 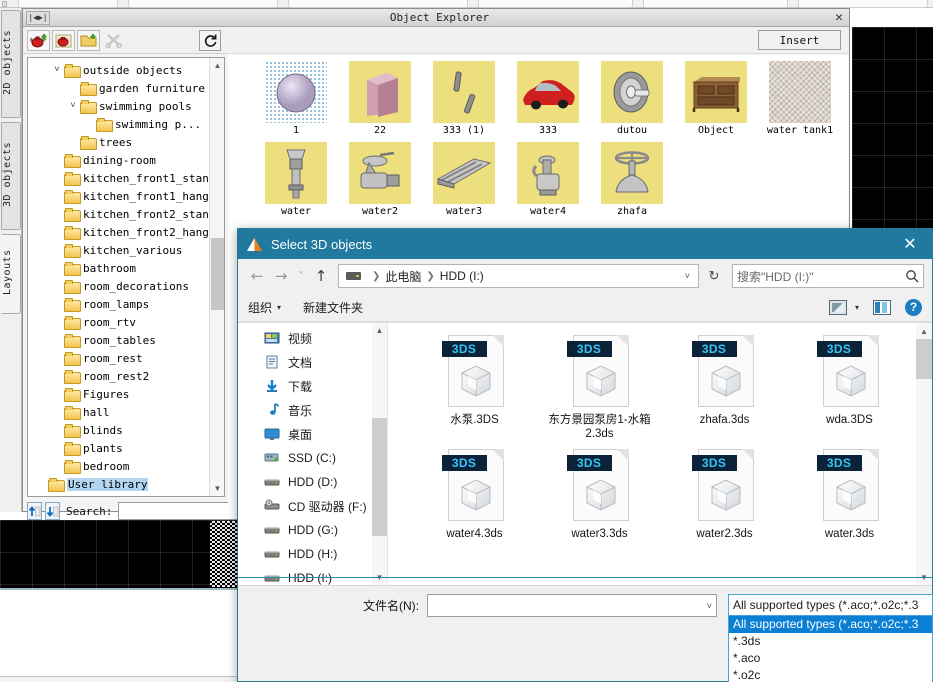 I want to click on tree-scrollbar: ▲ ▼, so click(x=216, y=277).